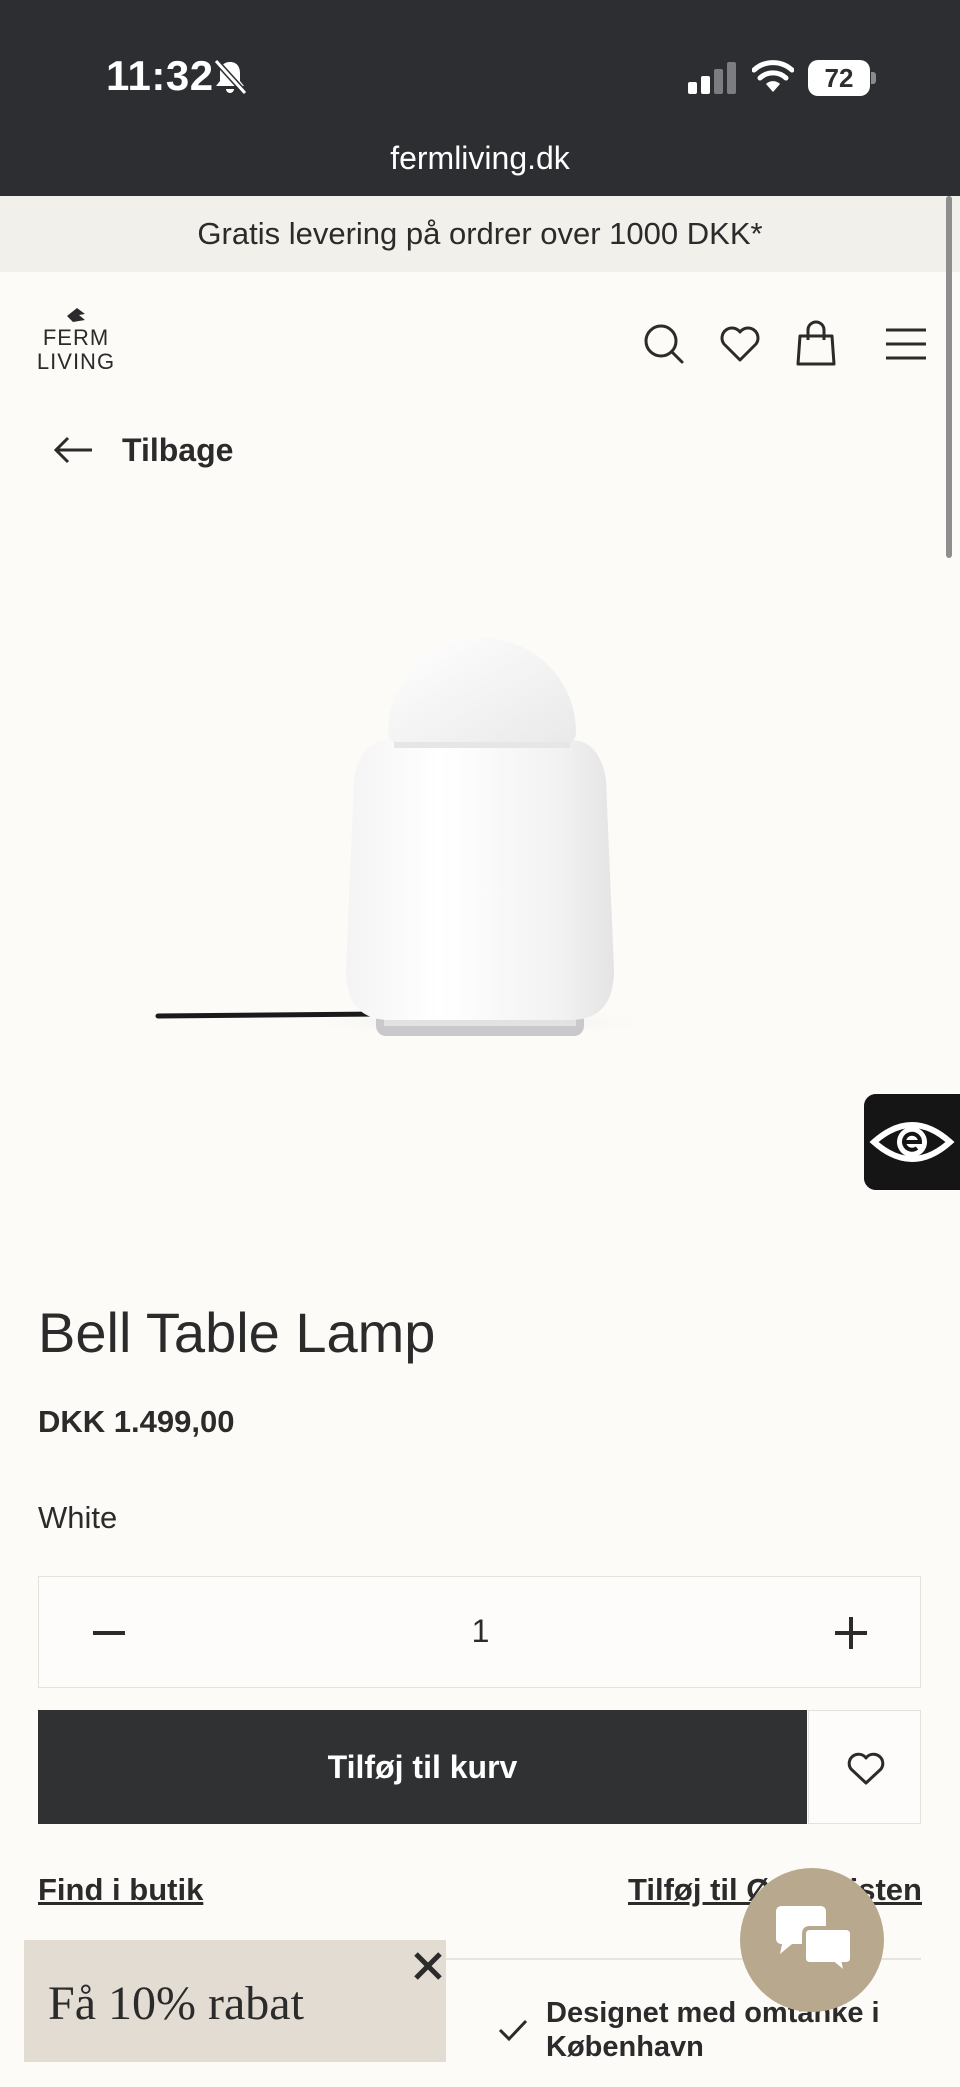 The image size is (960, 2087). What do you see at coordinates (120, 1890) in the screenshot?
I see `find-in-store-link: Find i butik` at bounding box center [120, 1890].